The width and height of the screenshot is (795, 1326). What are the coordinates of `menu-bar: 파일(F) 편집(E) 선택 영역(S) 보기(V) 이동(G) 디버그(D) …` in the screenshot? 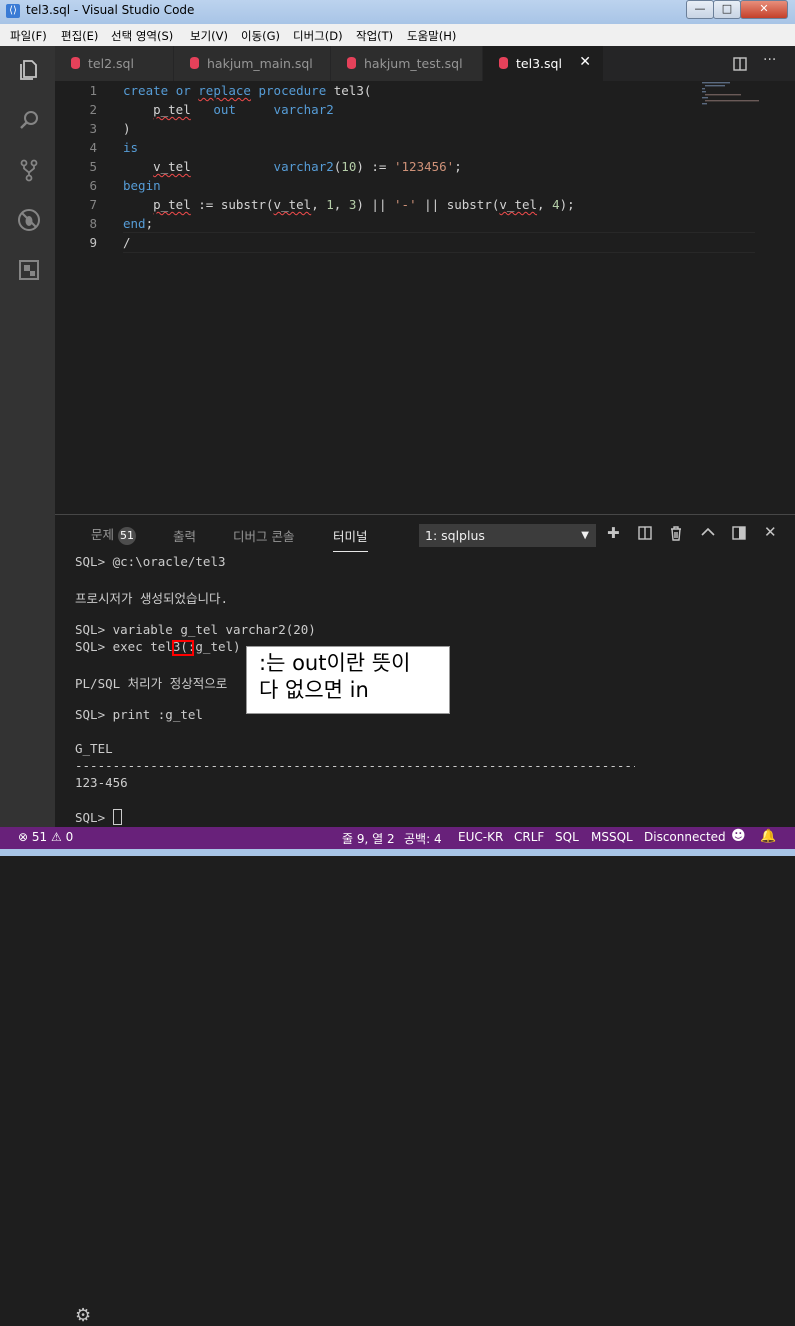 It's located at (397, 35).